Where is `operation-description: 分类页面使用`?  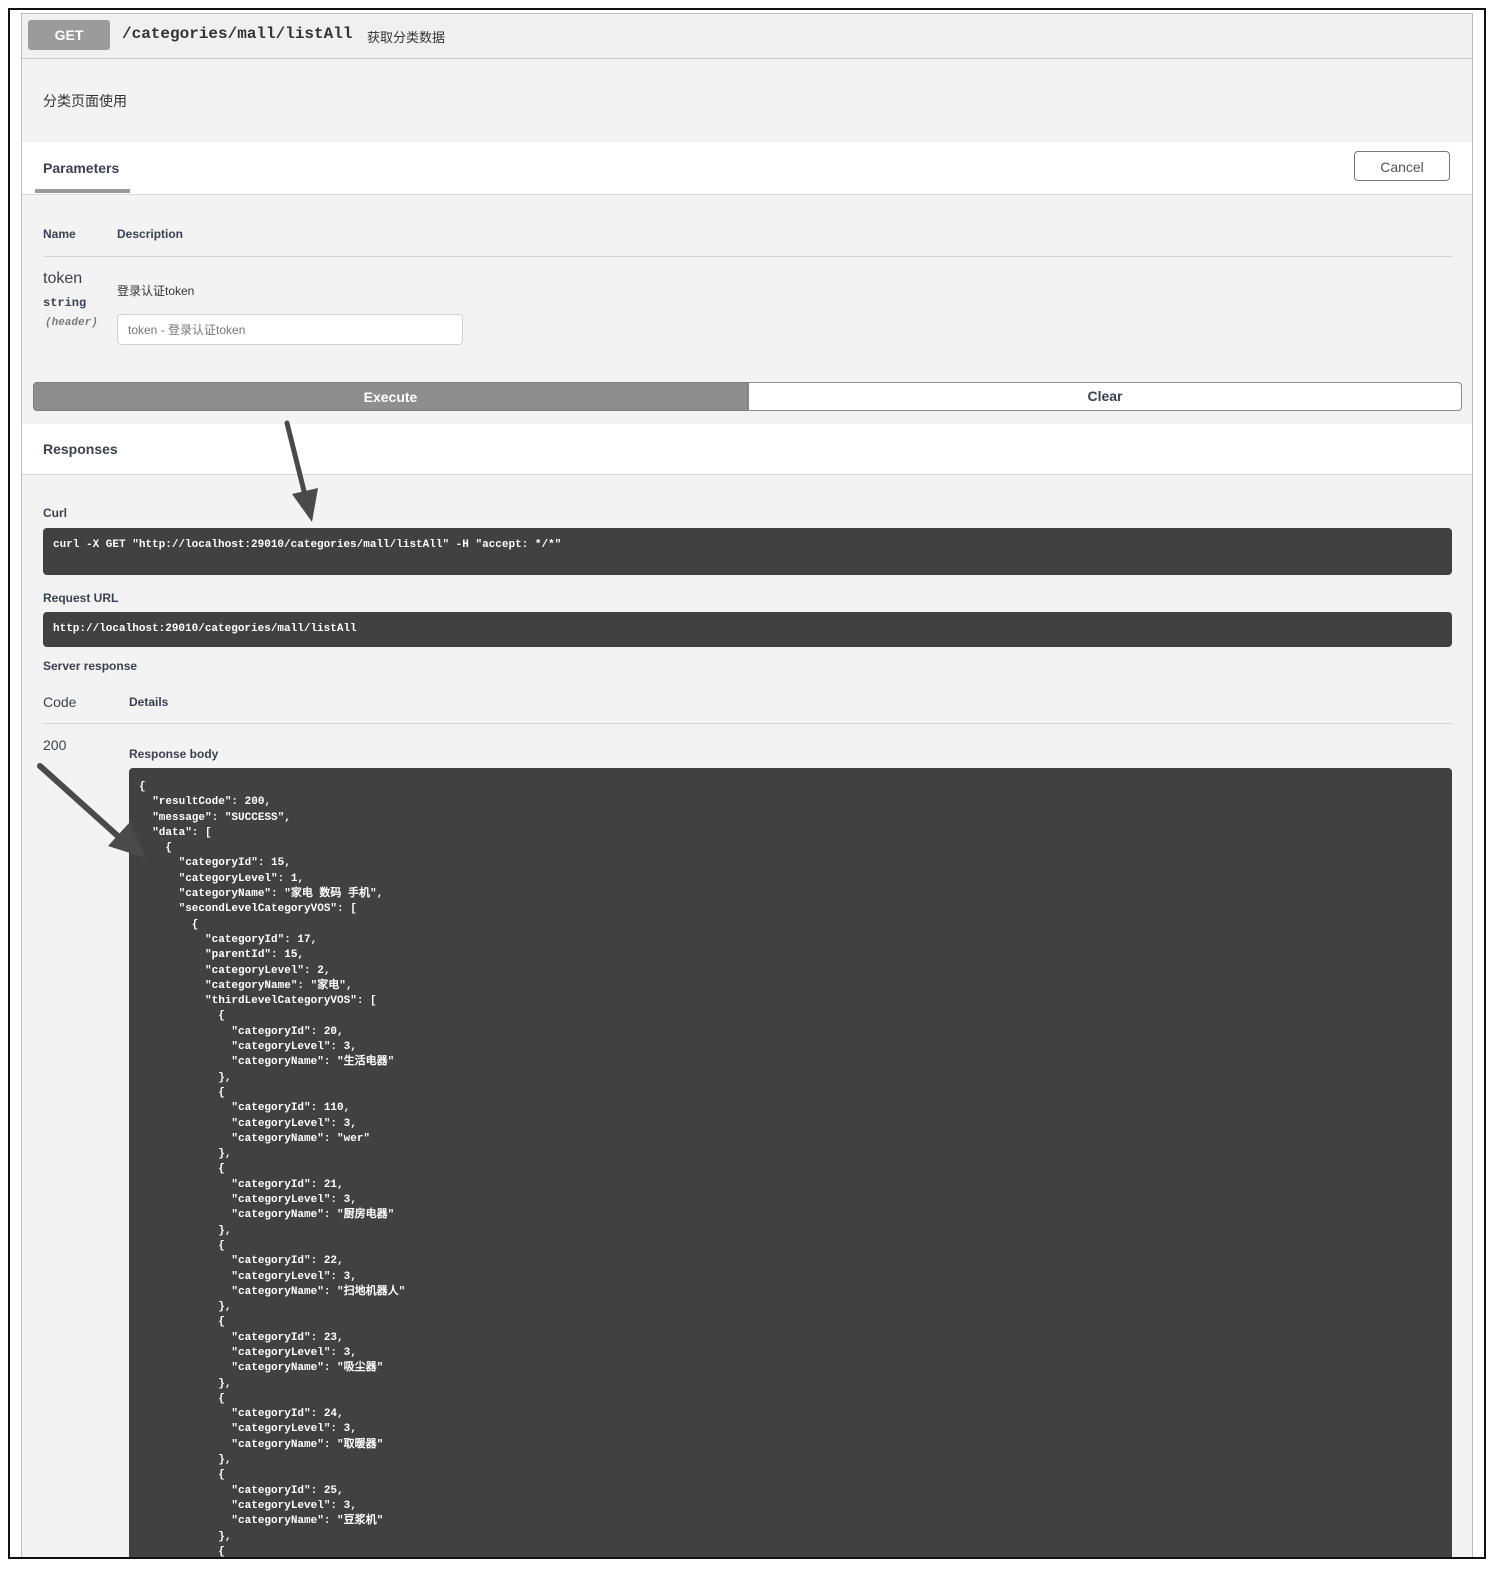
operation-description: 分类页面使用 is located at coordinates (85, 101).